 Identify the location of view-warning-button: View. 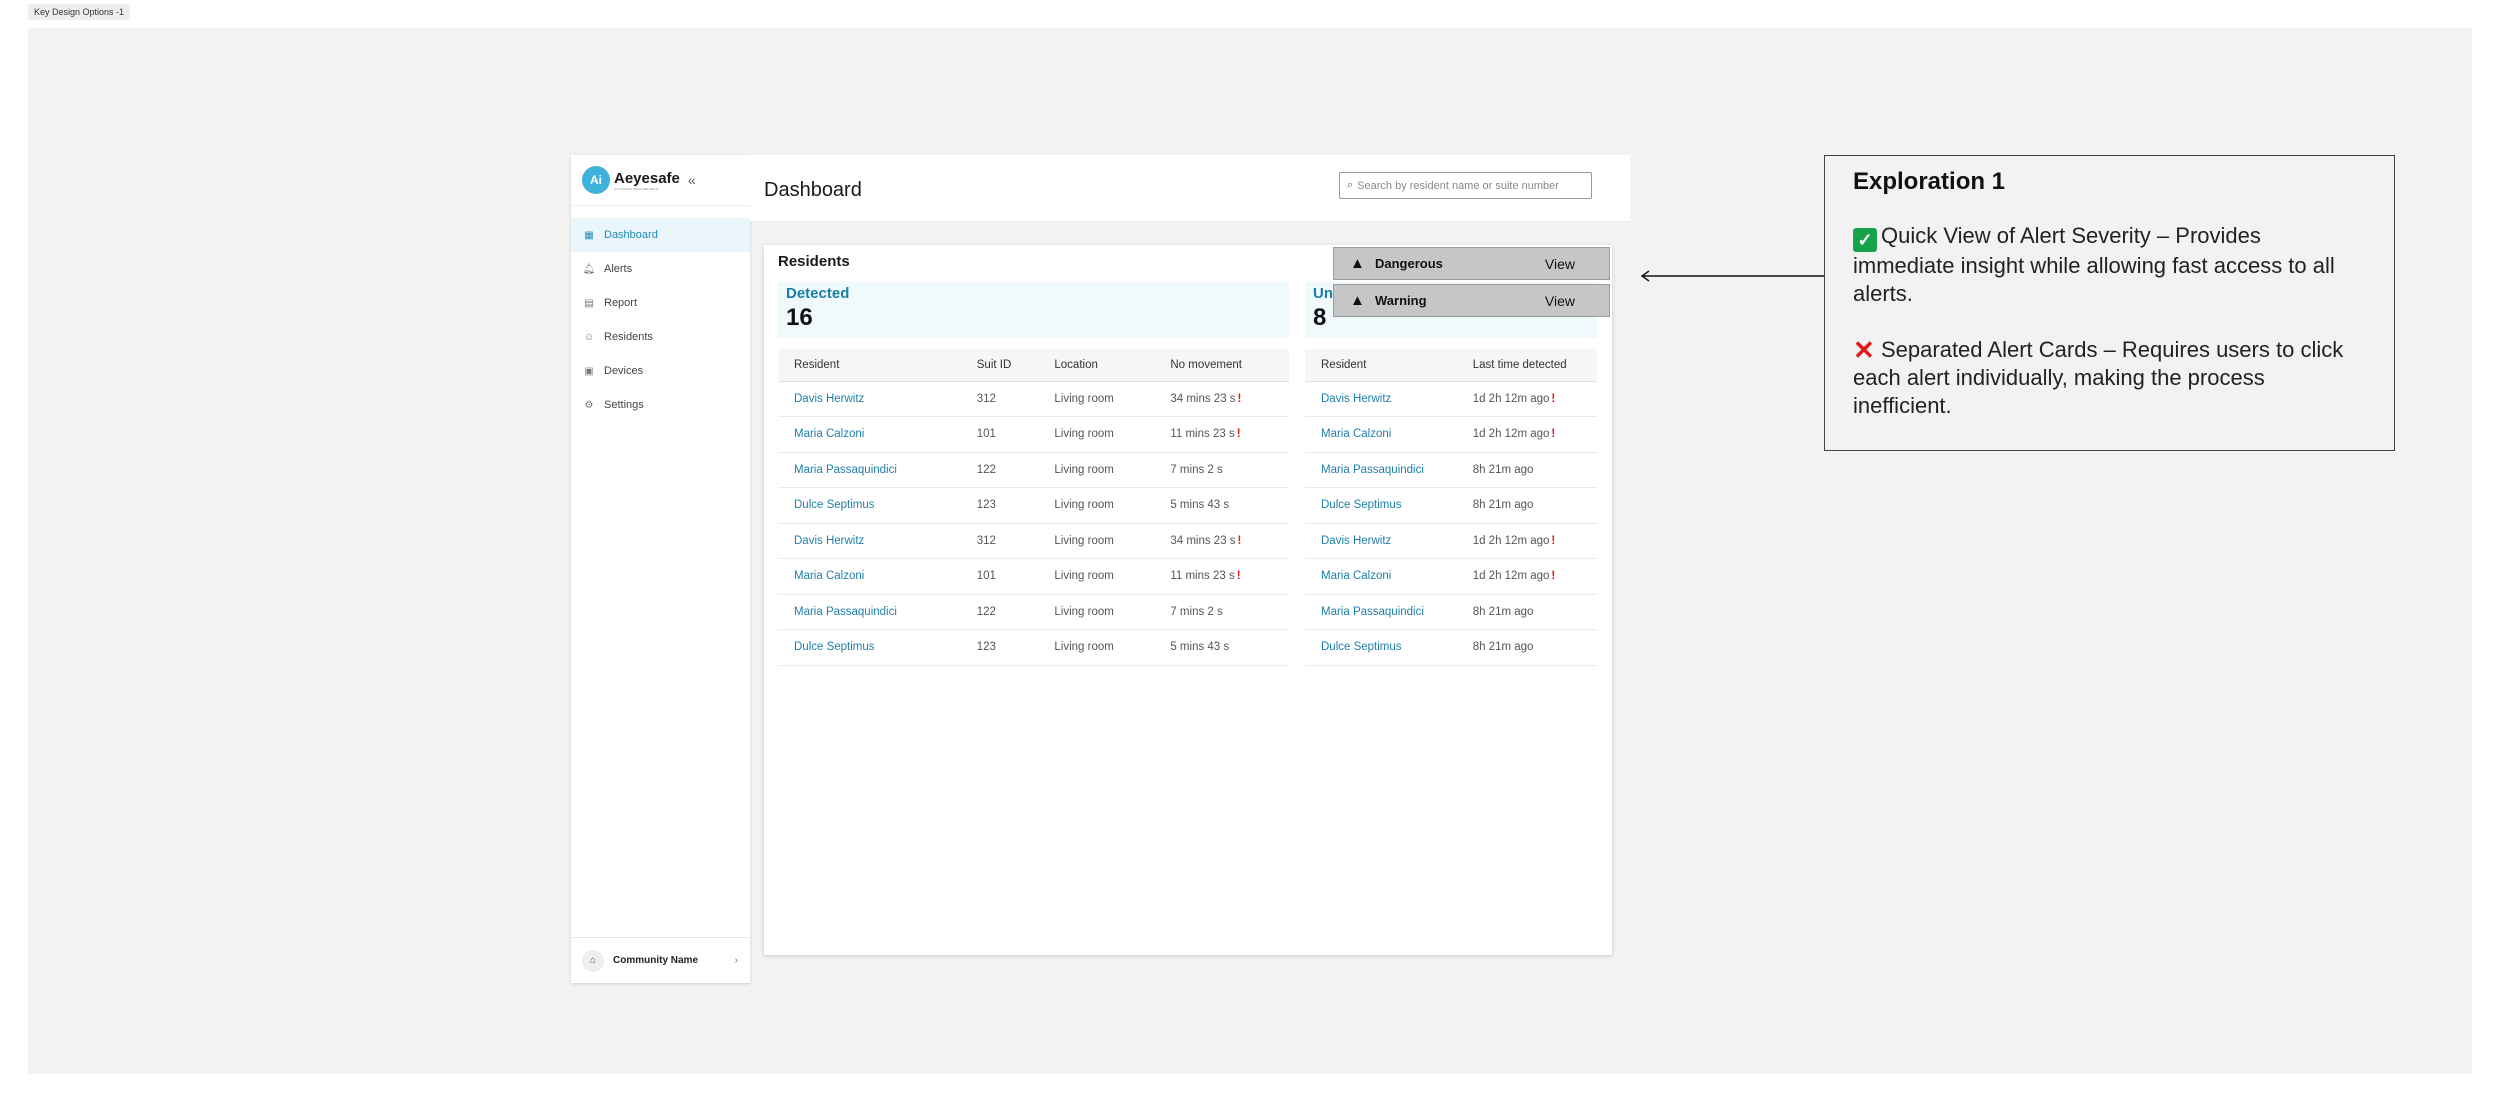
(1560, 301).